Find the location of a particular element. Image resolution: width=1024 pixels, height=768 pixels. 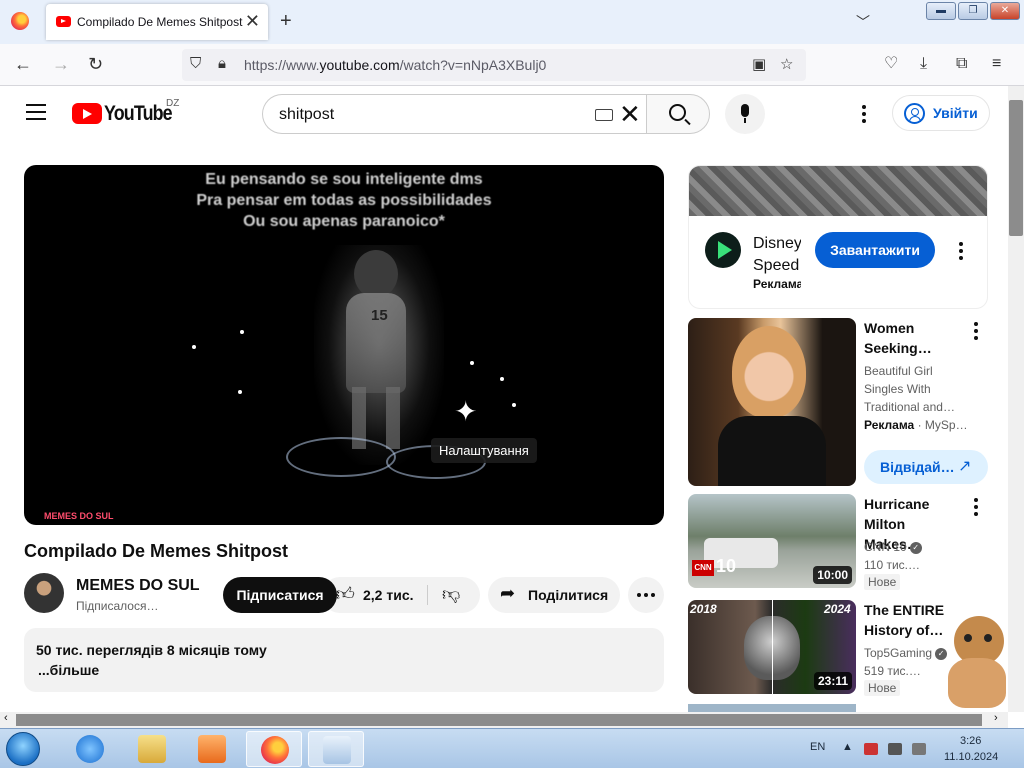

action-center-icon is located at coordinates (871, 749).